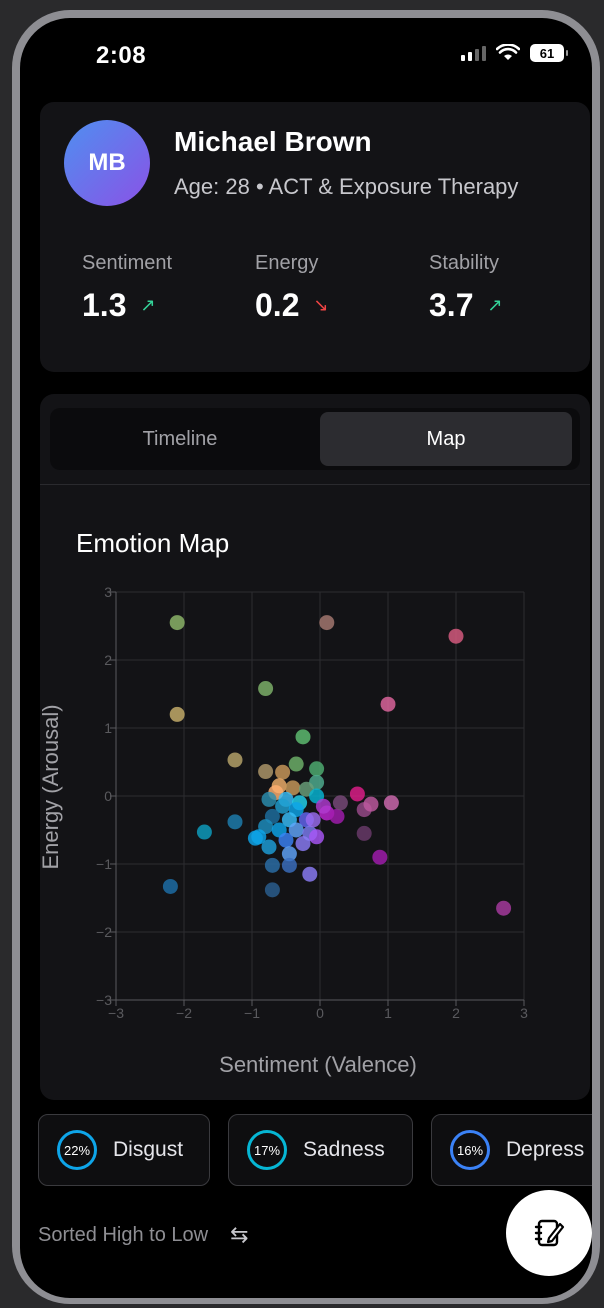  Describe the element at coordinates (315, 484) in the screenshot. I see `divider` at that location.